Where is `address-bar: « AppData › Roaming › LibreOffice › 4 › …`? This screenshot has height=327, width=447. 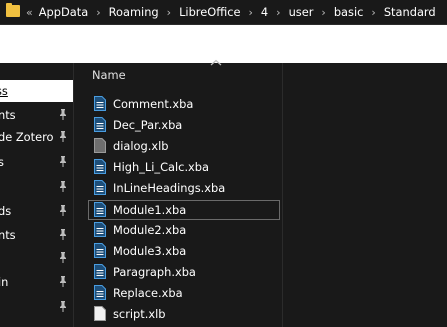 address-bar: « AppData › Roaming › LibreOffice › 4 › … is located at coordinates (223, 12).